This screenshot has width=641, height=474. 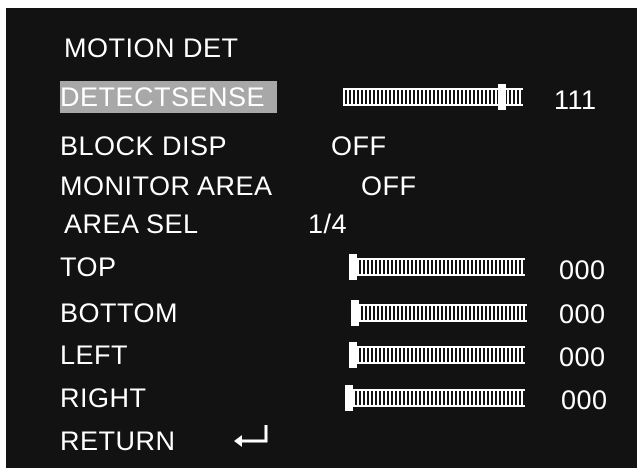 I want to click on right-slider, so click(x=435, y=398).